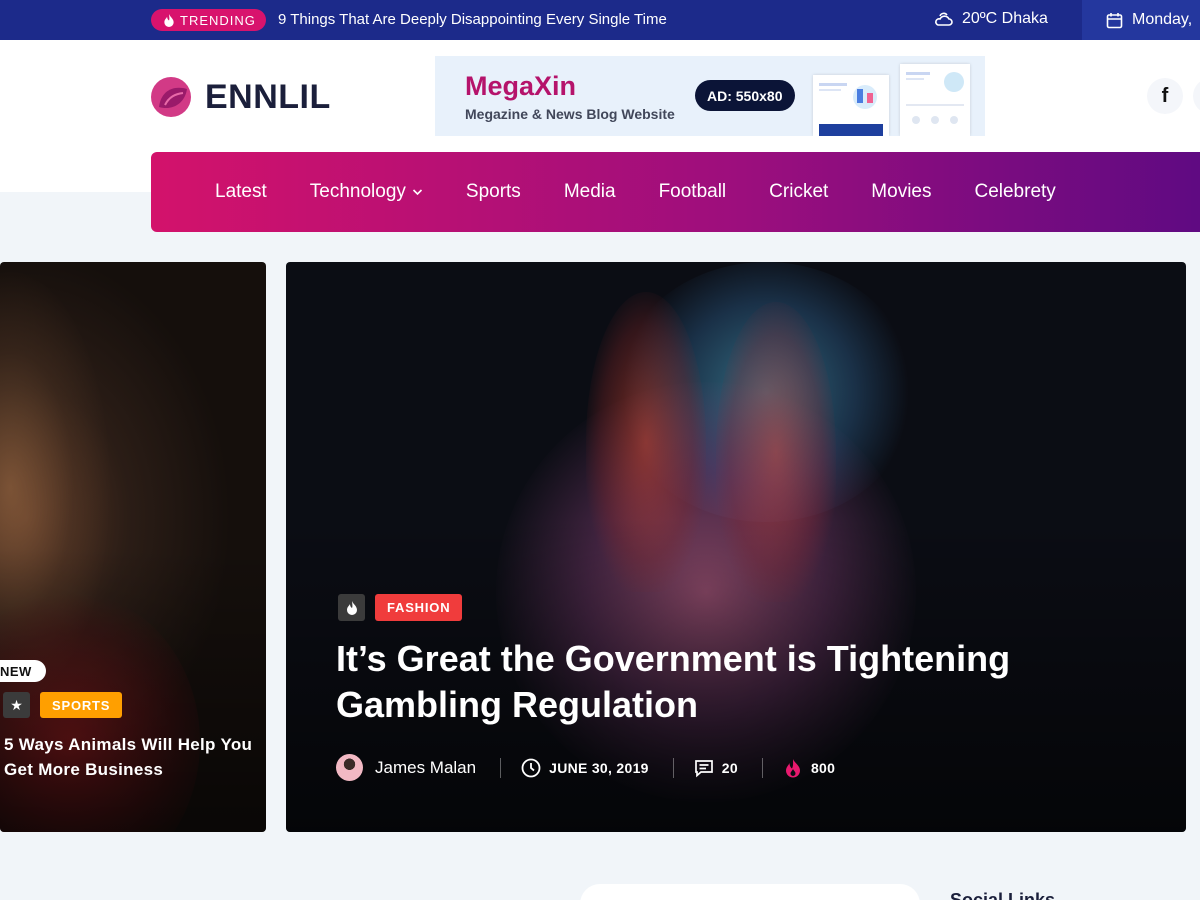 The image size is (1200, 900). What do you see at coordinates (349, 767) in the screenshot?
I see `author-avatar` at bounding box center [349, 767].